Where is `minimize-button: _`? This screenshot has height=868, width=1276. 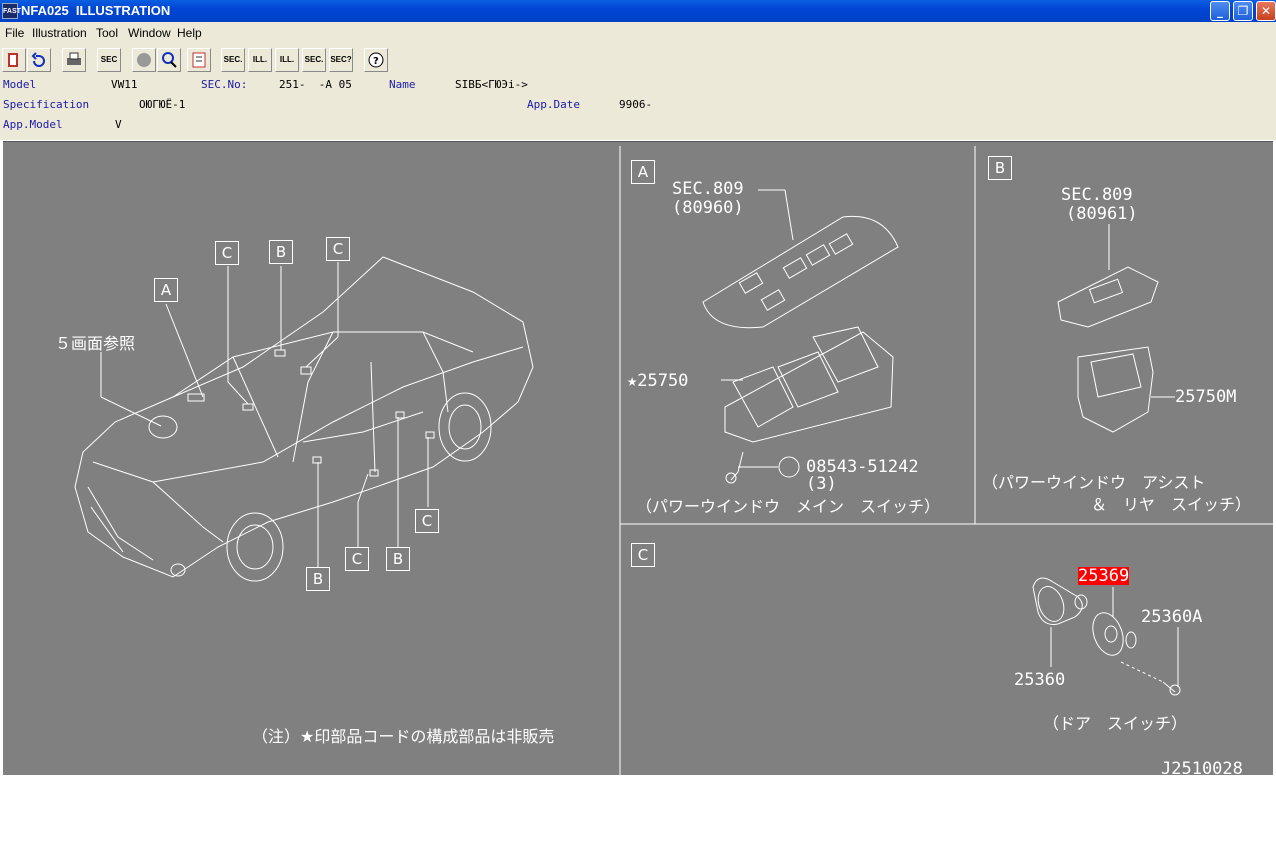 minimize-button: _ is located at coordinates (1220, 11).